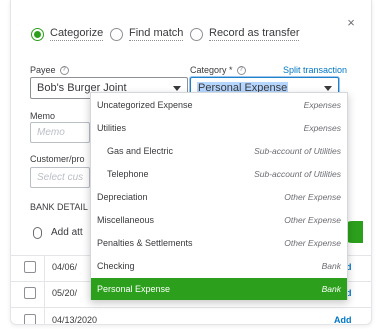 This screenshot has height=329, width=383. I want to click on radio-find-match: Find match, so click(147, 34).